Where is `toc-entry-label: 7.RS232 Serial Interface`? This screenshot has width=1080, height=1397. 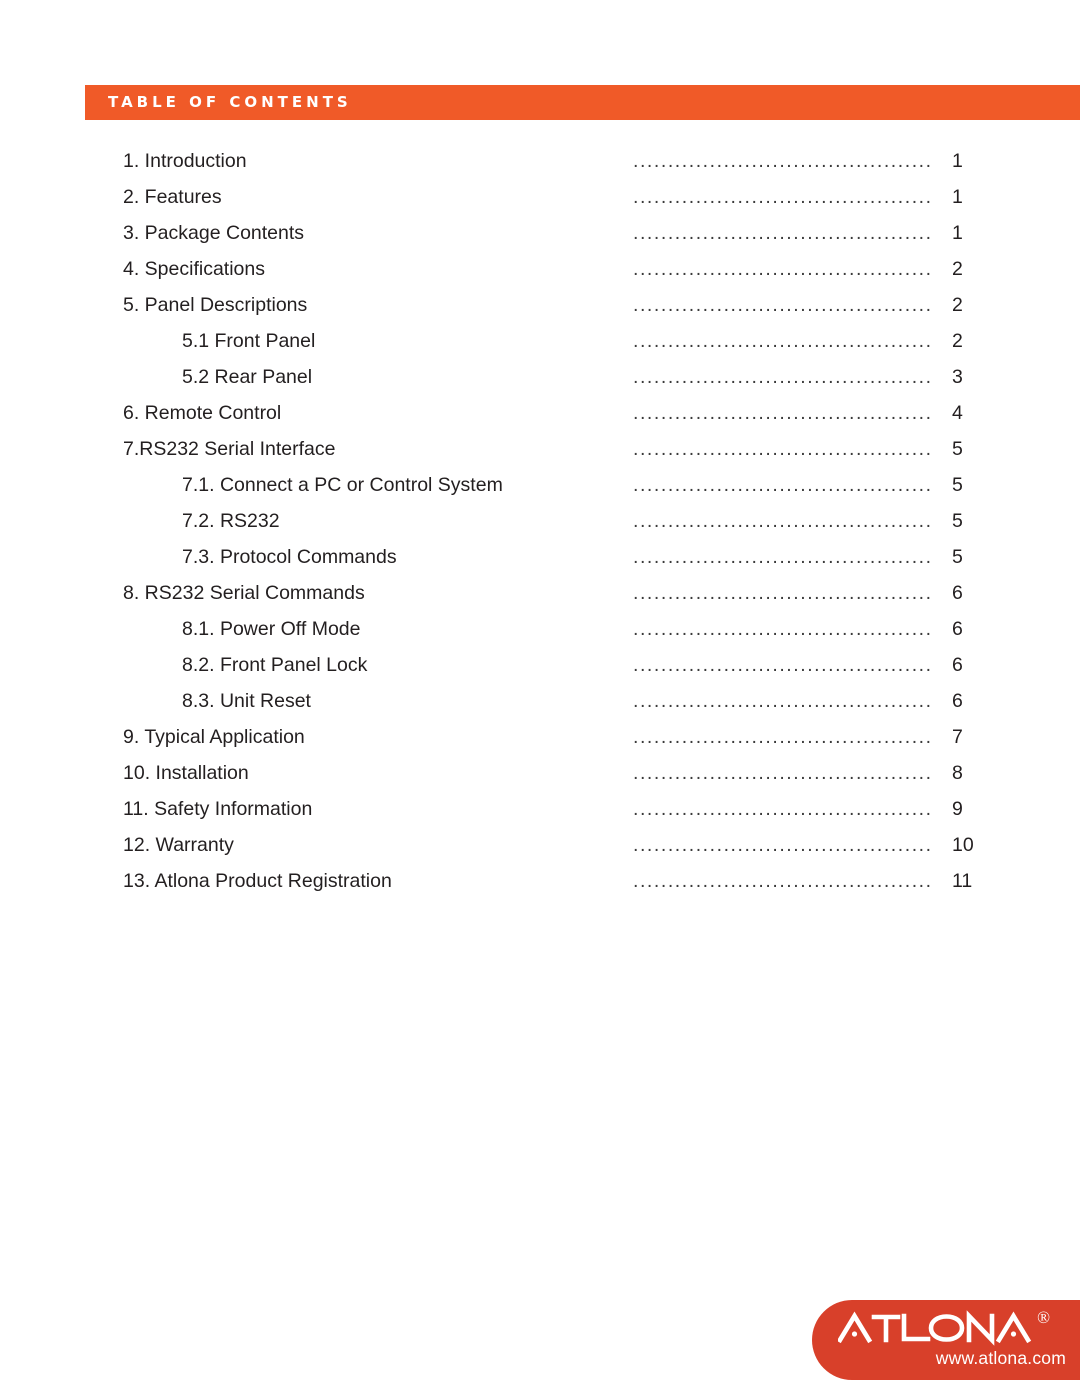 toc-entry-label: 7.RS232 Serial Interface is located at coordinates (229, 449).